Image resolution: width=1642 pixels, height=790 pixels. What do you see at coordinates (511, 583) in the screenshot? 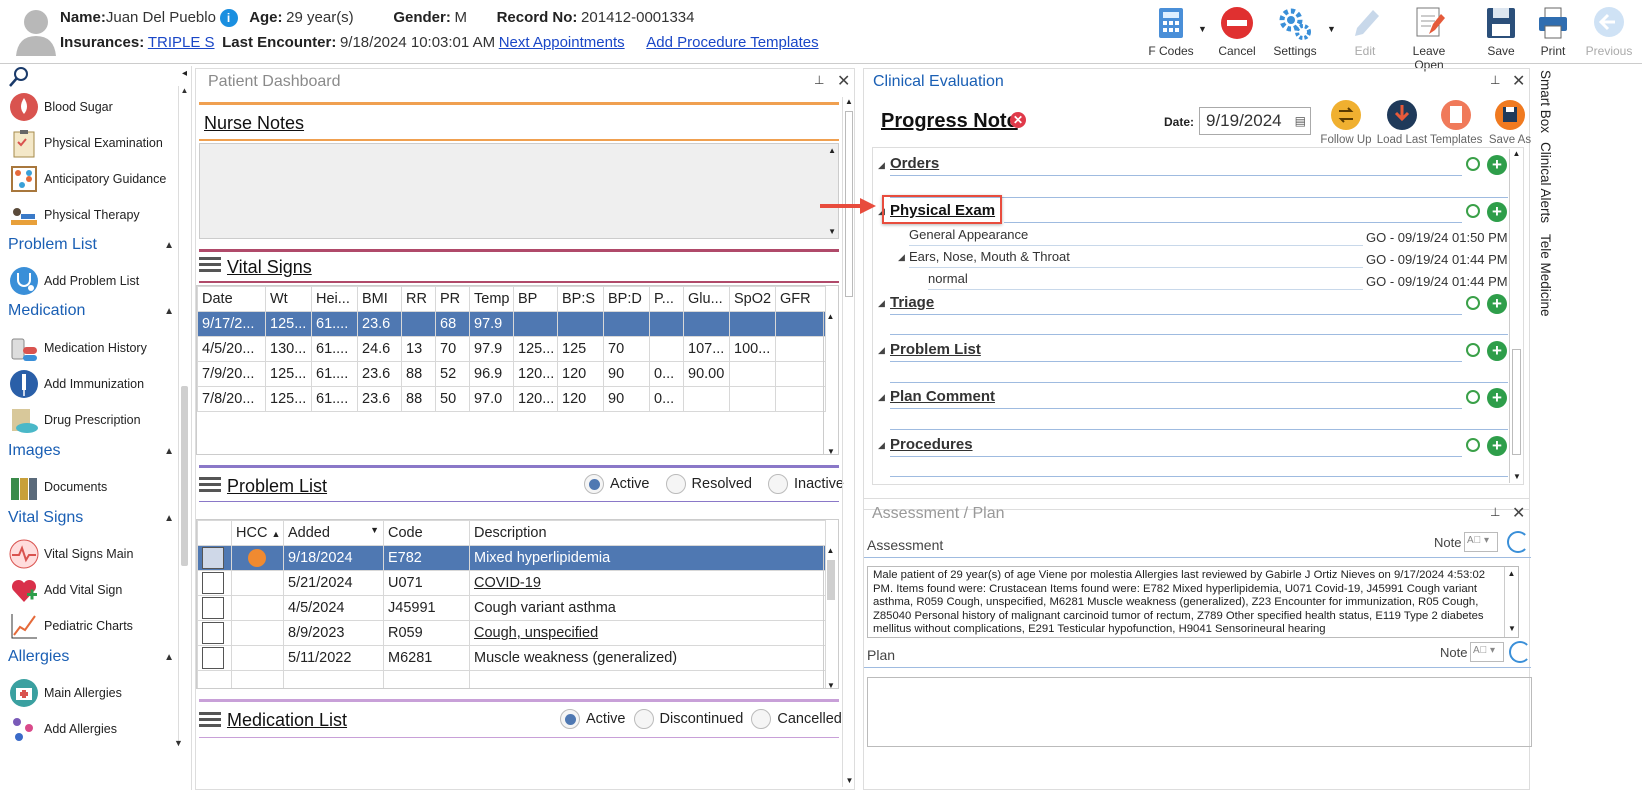
I see `table-row: 5/21/2024 U071 COVID-19` at bounding box center [511, 583].